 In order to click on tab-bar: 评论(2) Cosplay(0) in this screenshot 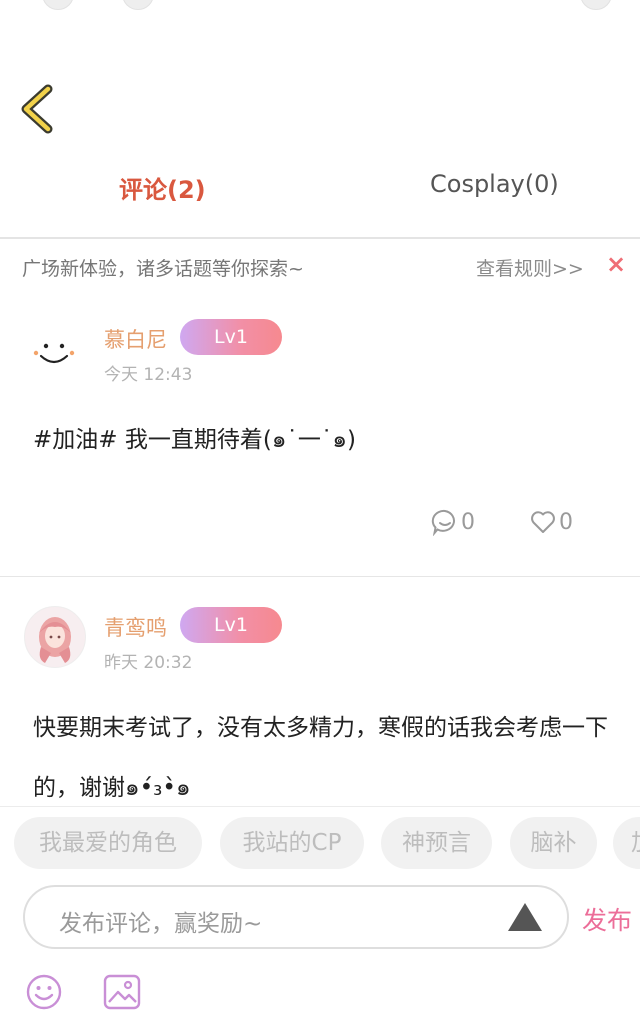, I will do `click(320, 190)`.